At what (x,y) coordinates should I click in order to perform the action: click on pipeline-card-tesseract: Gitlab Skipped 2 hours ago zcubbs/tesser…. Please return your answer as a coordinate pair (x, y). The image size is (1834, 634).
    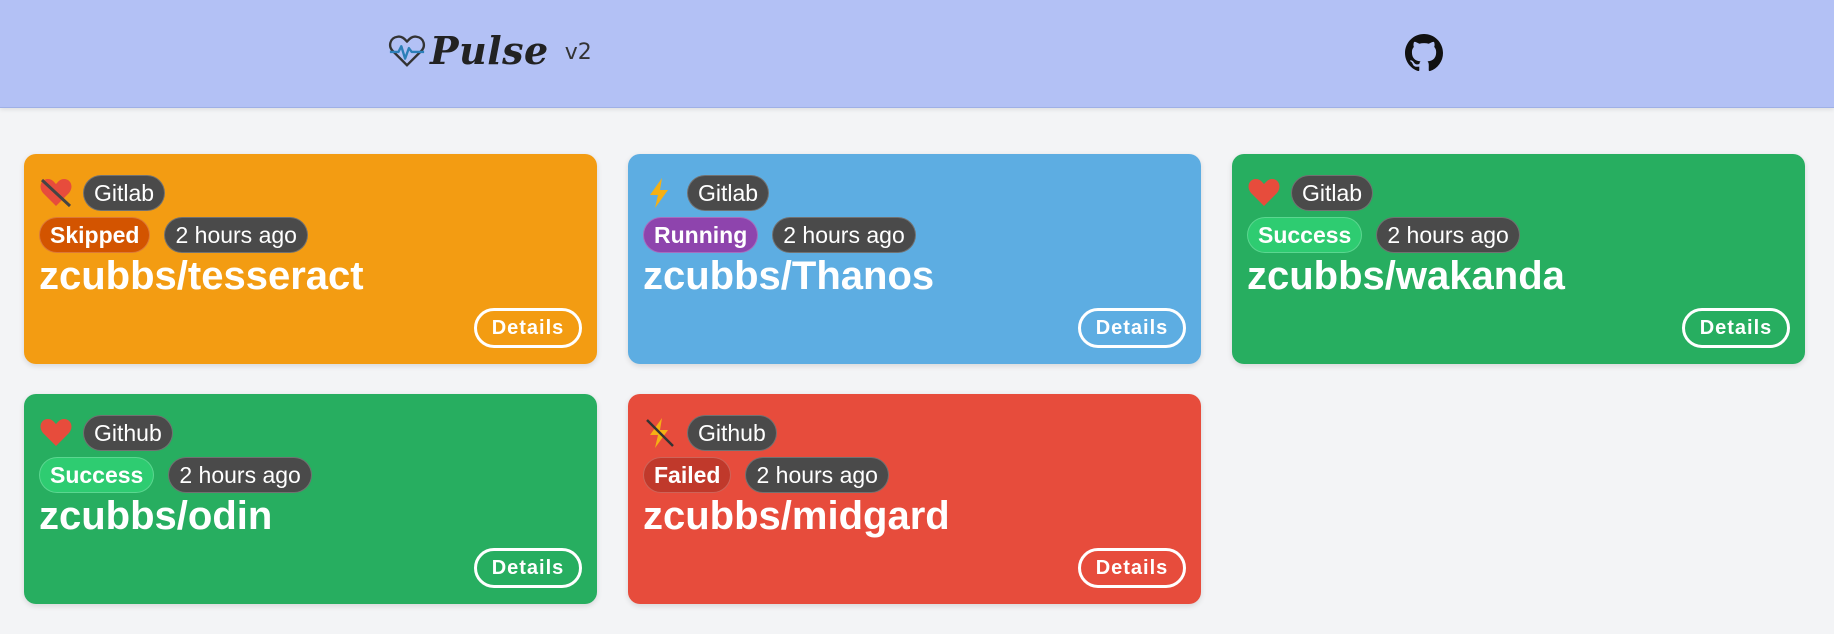
    Looking at the image, I should click on (310, 259).